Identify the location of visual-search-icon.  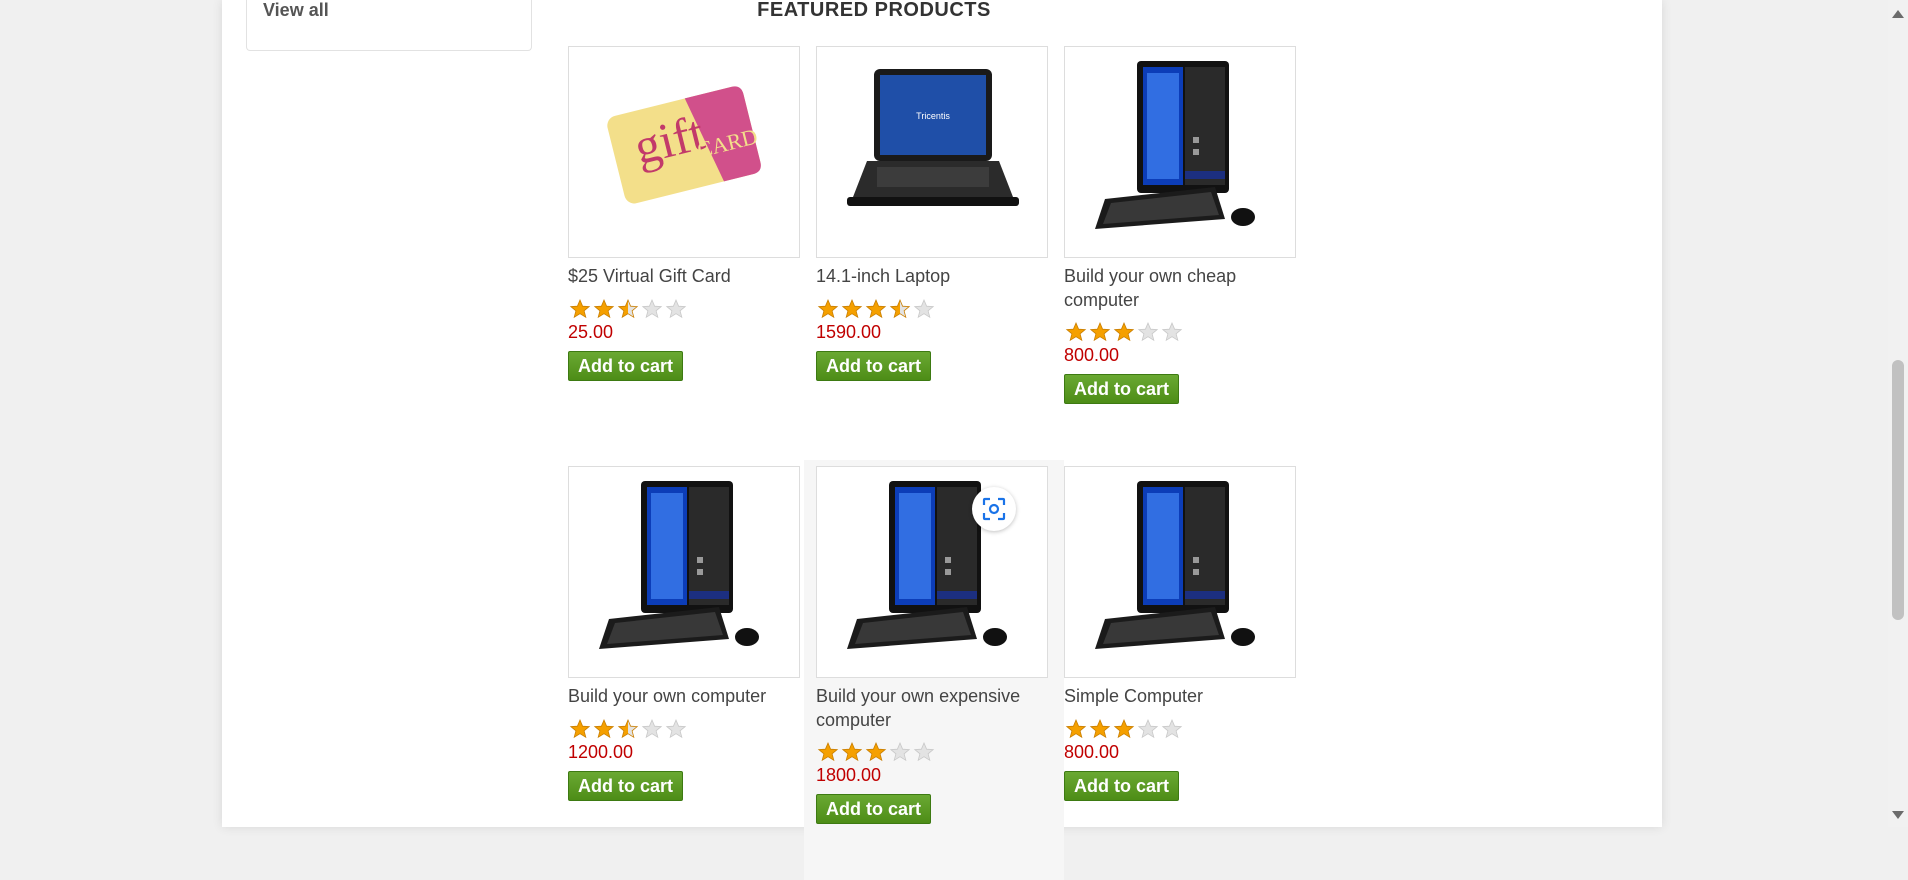
(994, 509).